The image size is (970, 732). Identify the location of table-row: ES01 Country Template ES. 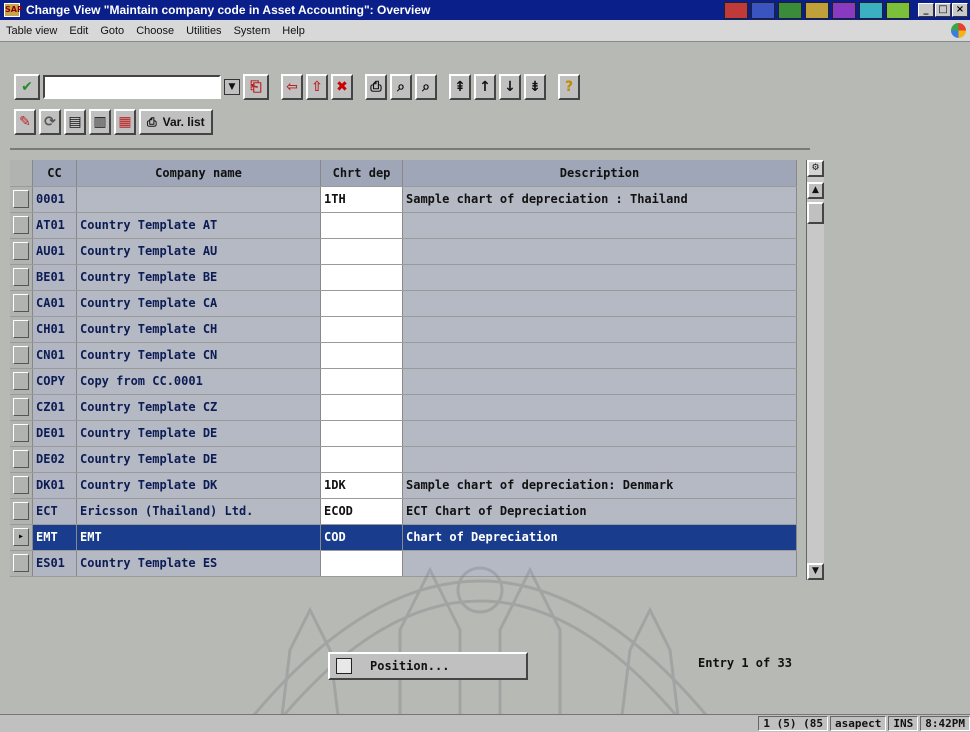
(403, 563).